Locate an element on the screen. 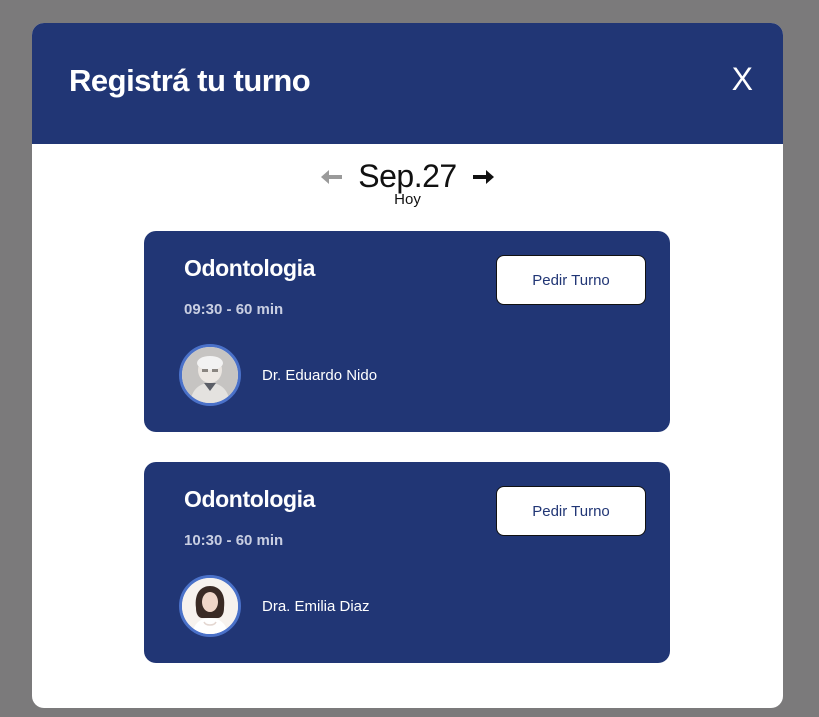 The image size is (819, 717). arrow-right-icon is located at coordinates (483, 177).